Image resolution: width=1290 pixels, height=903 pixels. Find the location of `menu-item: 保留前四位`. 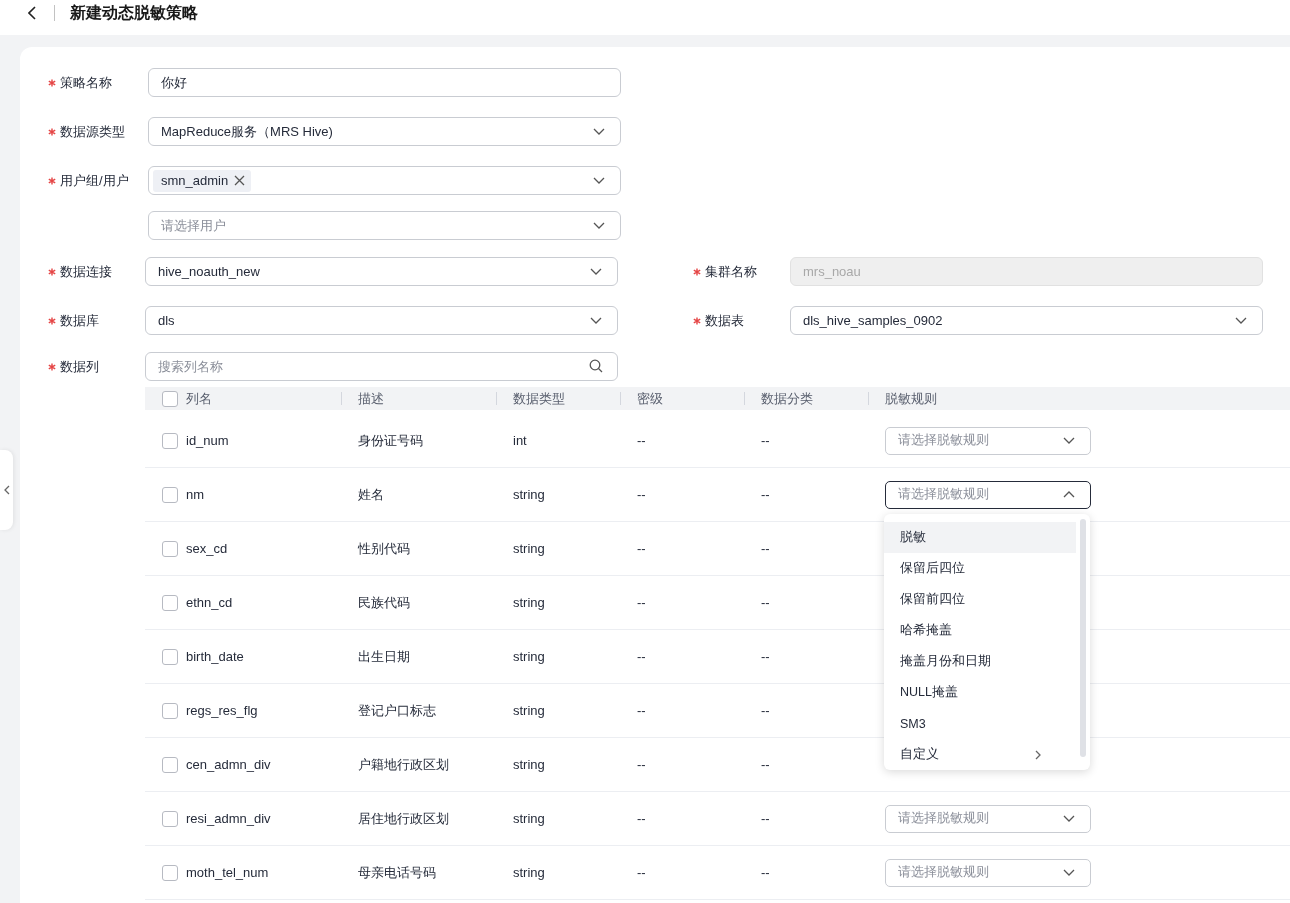

menu-item: 保留前四位 is located at coordinates (980, 599).